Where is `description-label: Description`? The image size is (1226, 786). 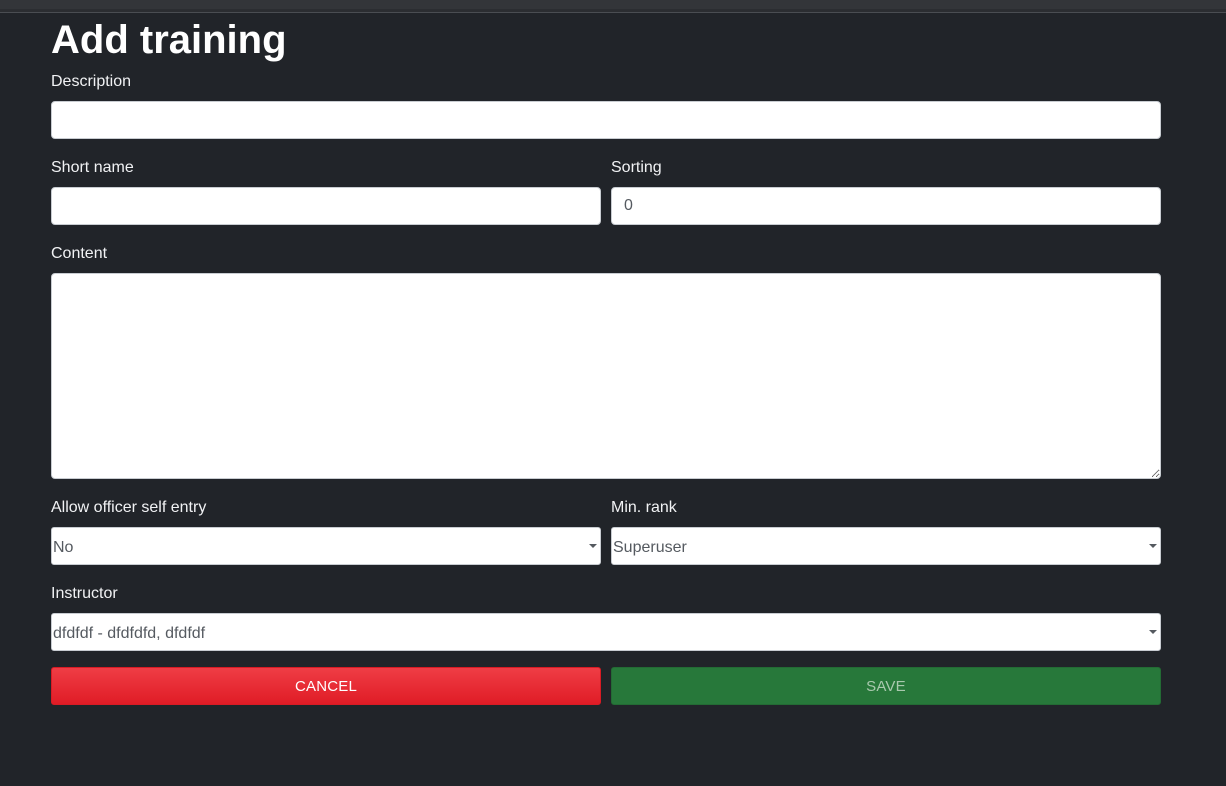
description-label: Description is located at coordinates (91, 81).